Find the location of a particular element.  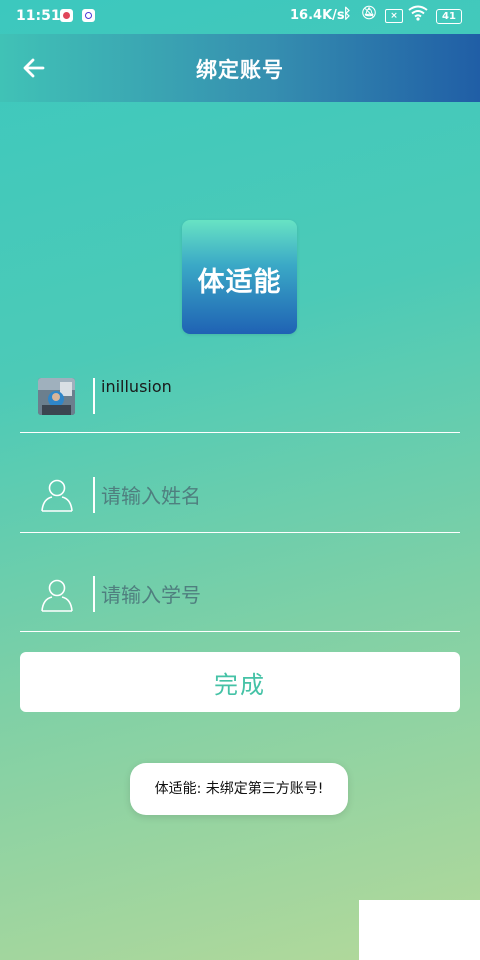

wifi-icon is located at coordinates (418, 15).